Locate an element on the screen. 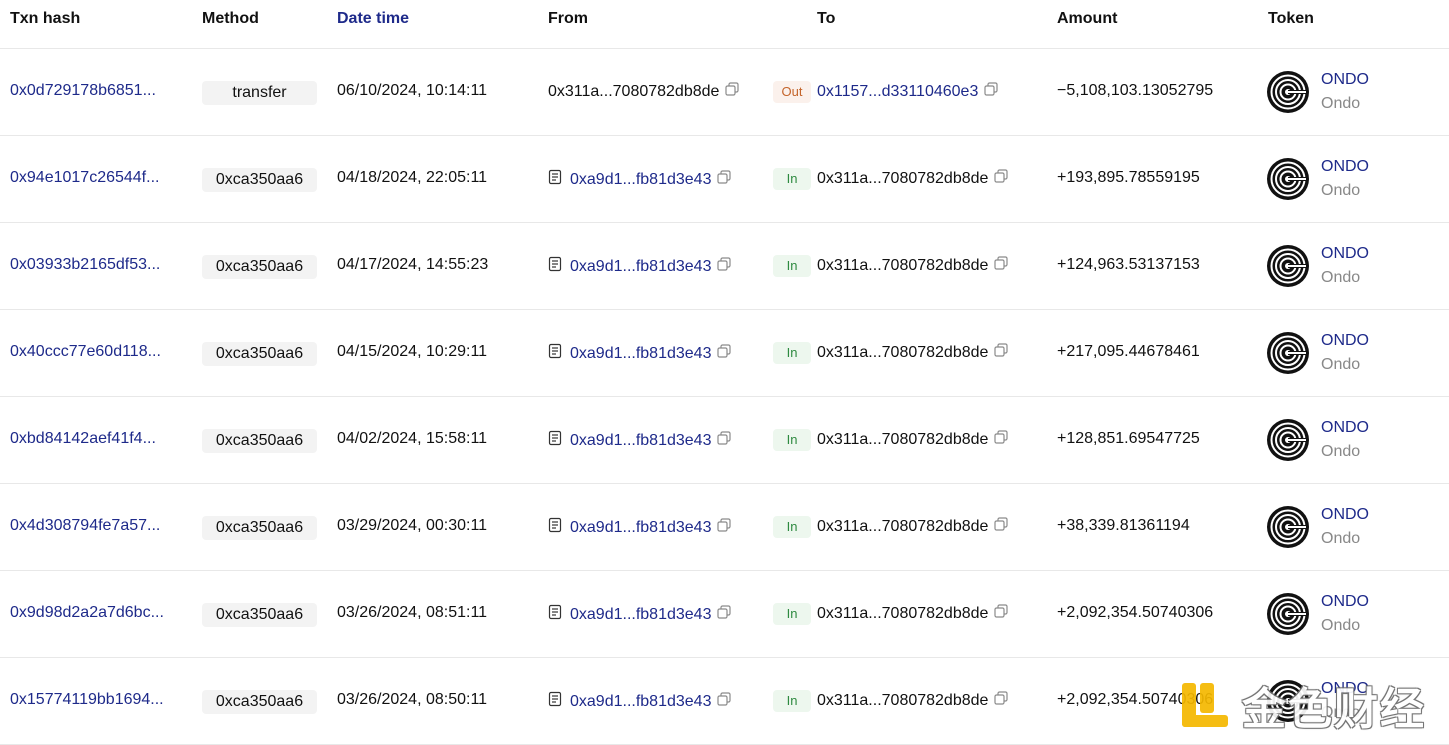  to-address: 0x1157...d33110460e3 is located at coordinates (907, 91).